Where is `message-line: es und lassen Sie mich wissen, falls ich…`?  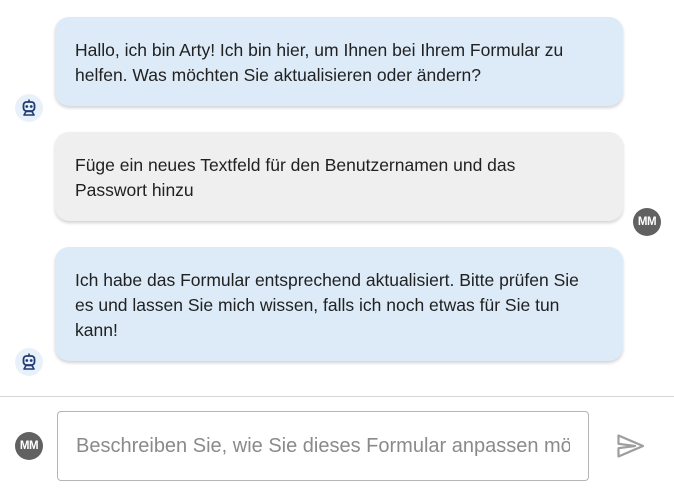 message-line: es und lassen Sie mich wissen, falls ich… is located at coordinates (317, 305).